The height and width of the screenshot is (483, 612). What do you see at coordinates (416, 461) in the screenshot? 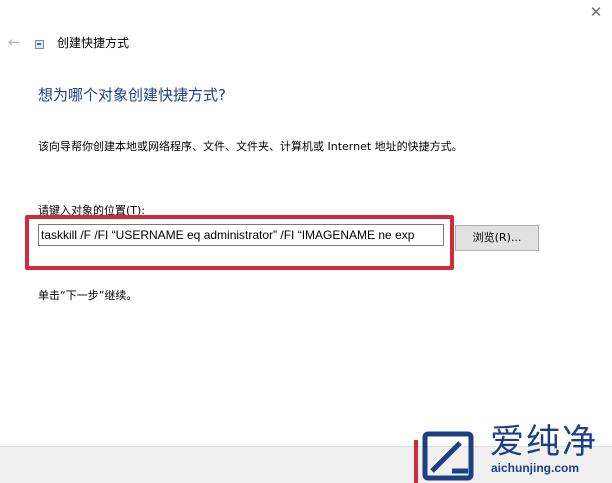
I see `highlight-corner` at bounding box center [416, 461].